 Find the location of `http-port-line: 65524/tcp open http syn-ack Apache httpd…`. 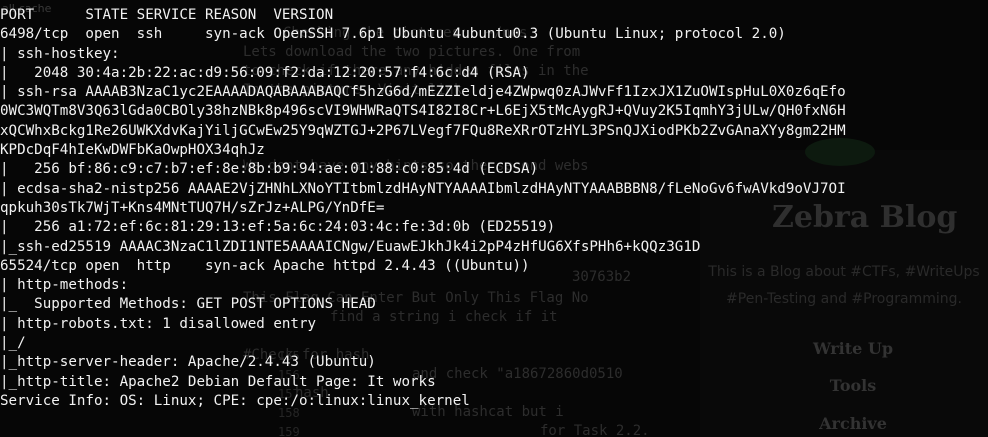

http-port-line: 65524/tcp open http syn-ack Apache httpd… is located at coordinates (265, 265).